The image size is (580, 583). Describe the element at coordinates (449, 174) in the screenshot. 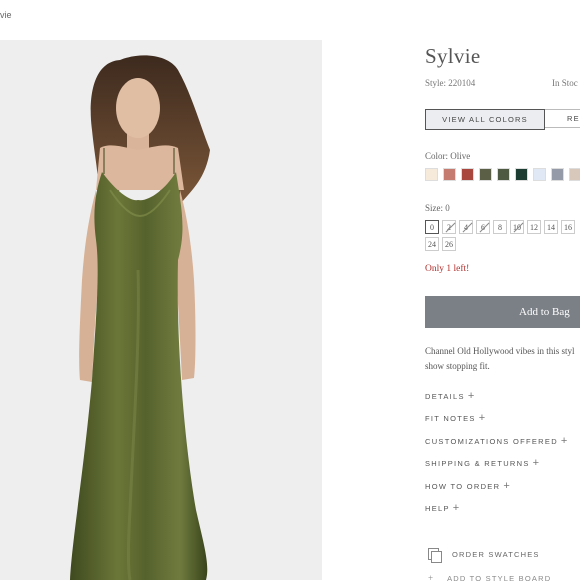

I see `swatch-rose` at that location.